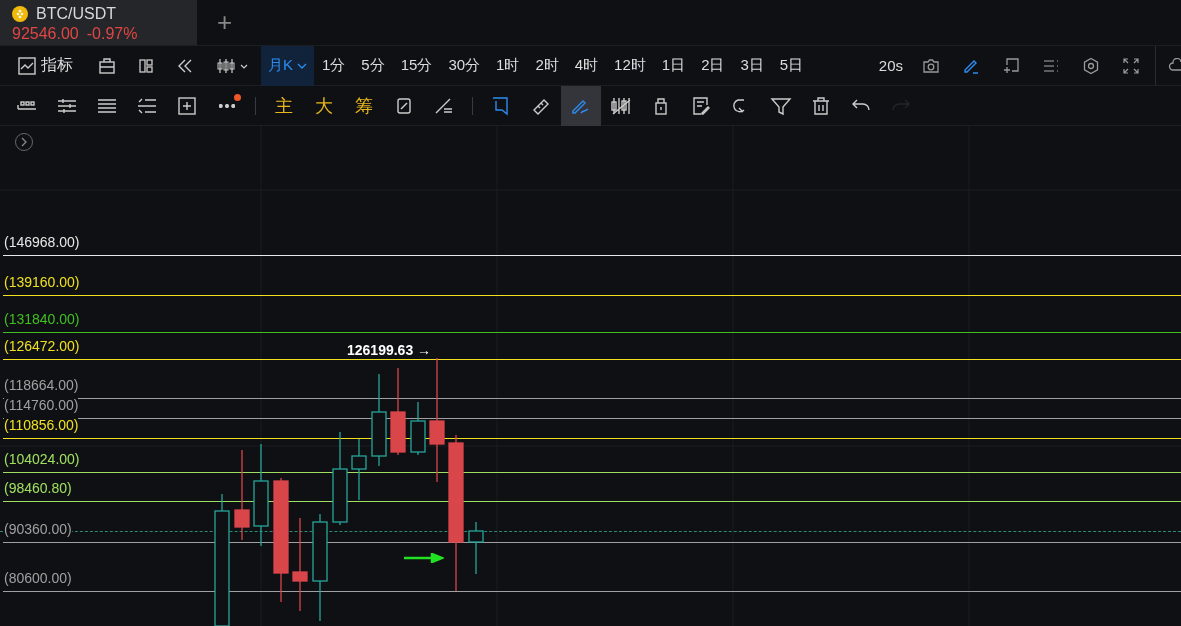 Image resolution: width=1181 pixels, height=626 pixels. What do you see at coordinates (41, 385) in the screenshot?
I see `price-level-label: (118664.00)` at bounding box center [41, 385].